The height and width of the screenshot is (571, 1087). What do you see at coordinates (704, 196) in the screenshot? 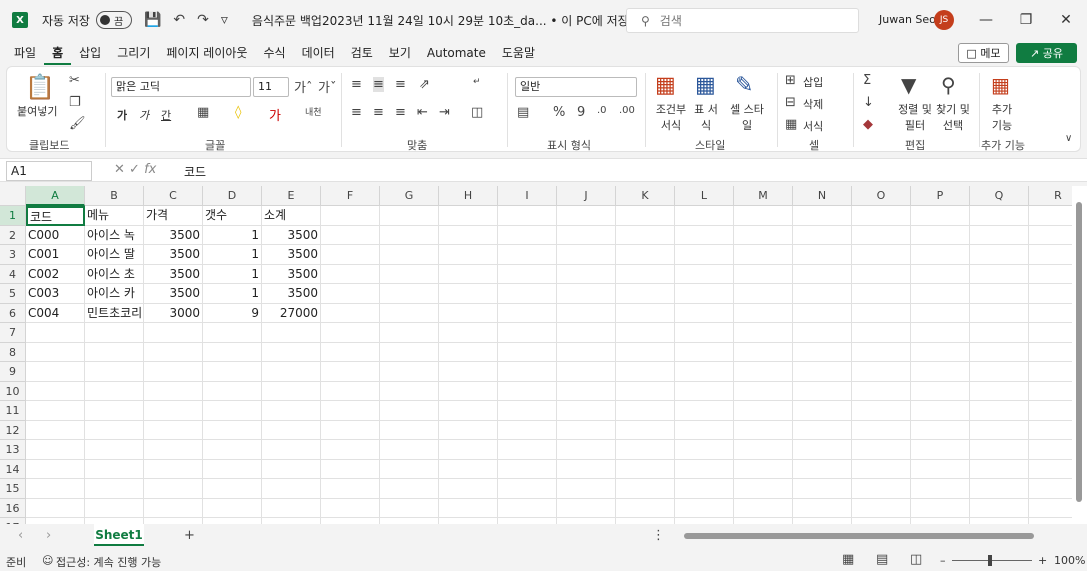
I see `column-header: L` at bounding box center [704, 196].